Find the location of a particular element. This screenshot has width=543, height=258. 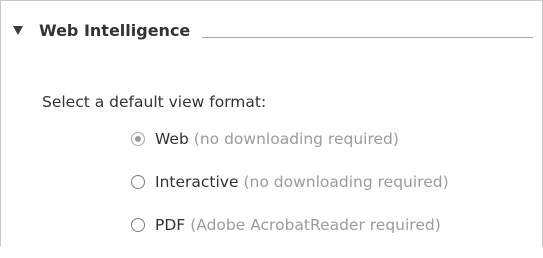

view-format-prompt: Select a default view format: is located at coordinates (154, 102).